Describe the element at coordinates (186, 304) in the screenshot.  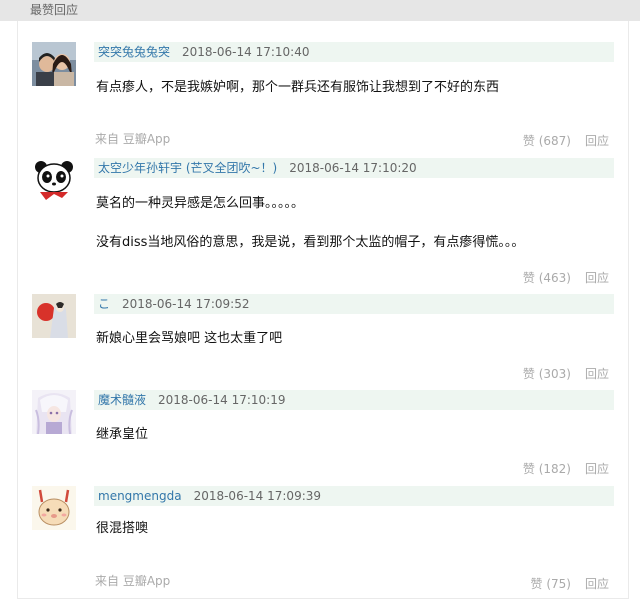
I see `comment-time: 2018-06-14 17:09:52` at that location.